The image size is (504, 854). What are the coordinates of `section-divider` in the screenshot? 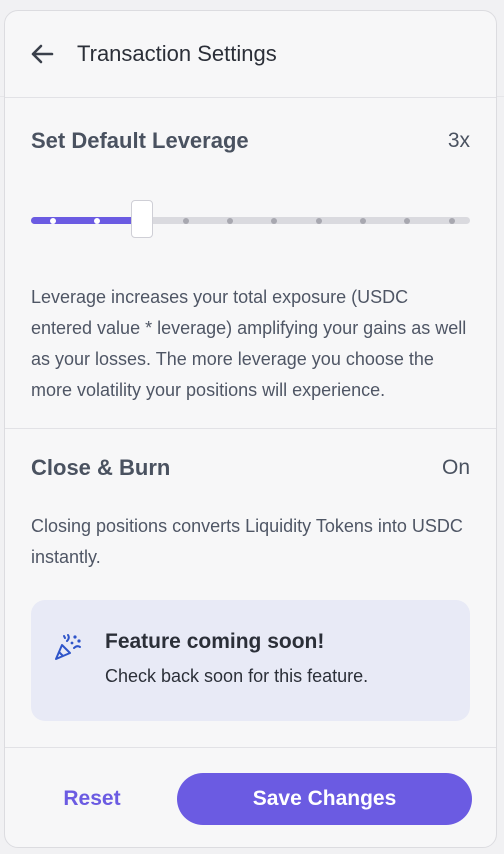 It's located at (250, 428).